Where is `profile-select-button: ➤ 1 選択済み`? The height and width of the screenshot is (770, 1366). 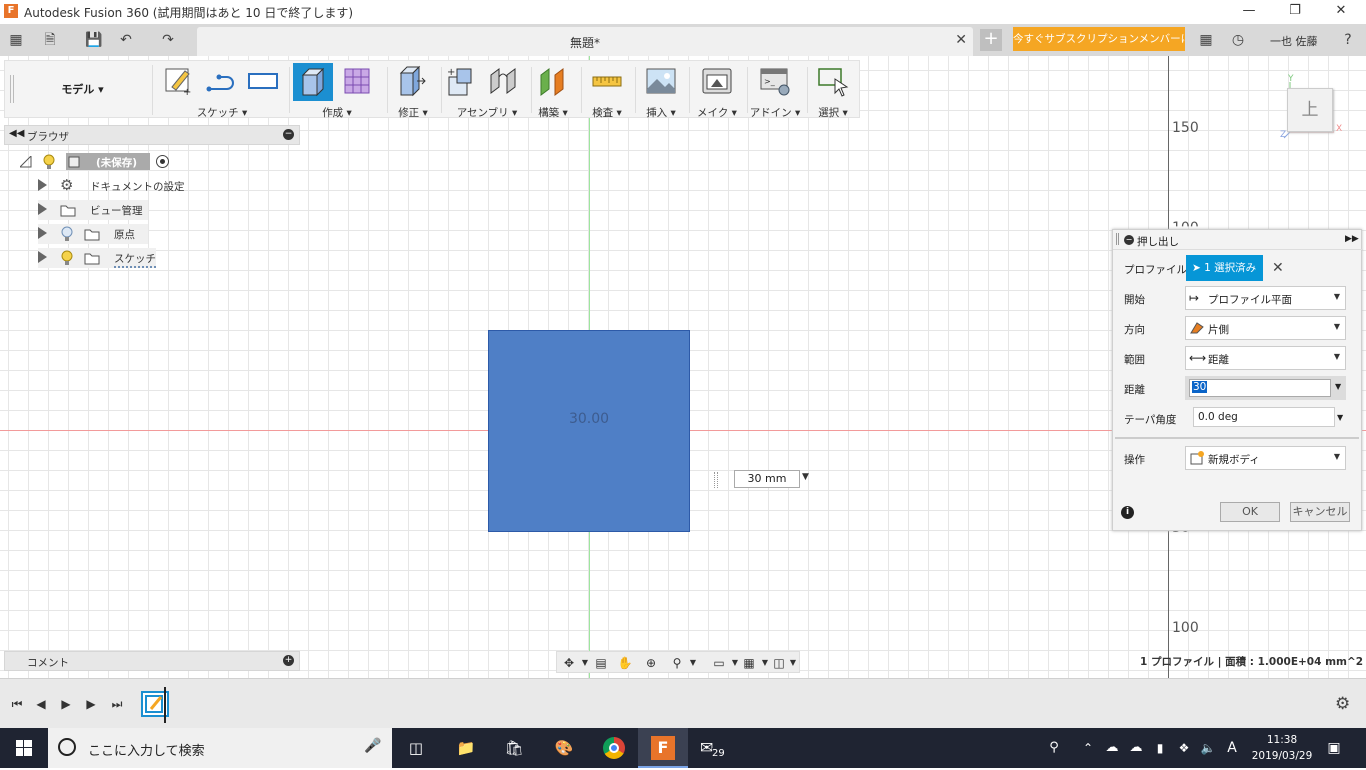
profile-select-button: ➤ 1 選択済み is located at coordinates (1224, 268).